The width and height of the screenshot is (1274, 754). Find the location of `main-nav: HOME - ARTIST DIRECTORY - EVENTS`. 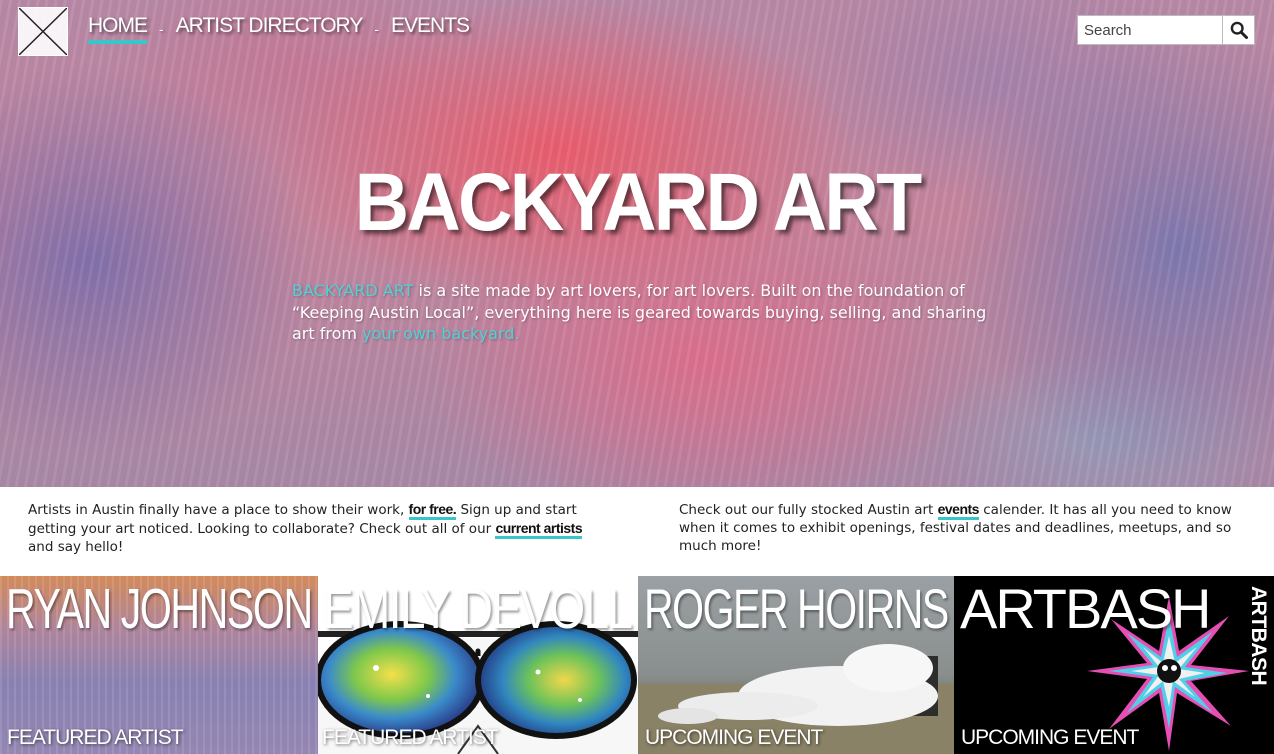

main-nav: HOME - ARTIST DIRECTORY - EVENTS is located at coordinates (279, 29).